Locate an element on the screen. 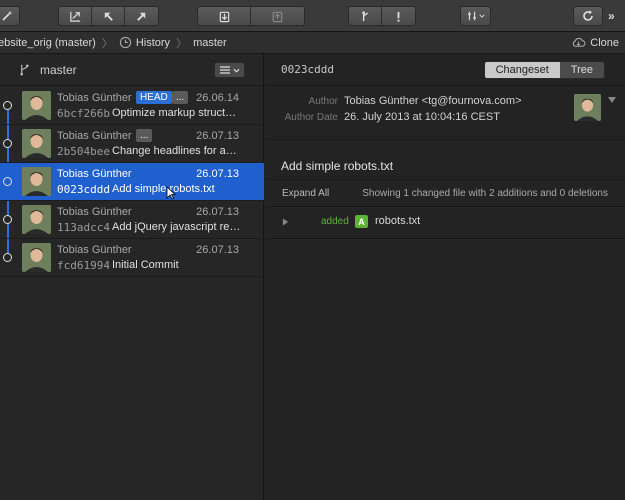  commit-hash: 0023cddd is located at coordinates (83, 189).